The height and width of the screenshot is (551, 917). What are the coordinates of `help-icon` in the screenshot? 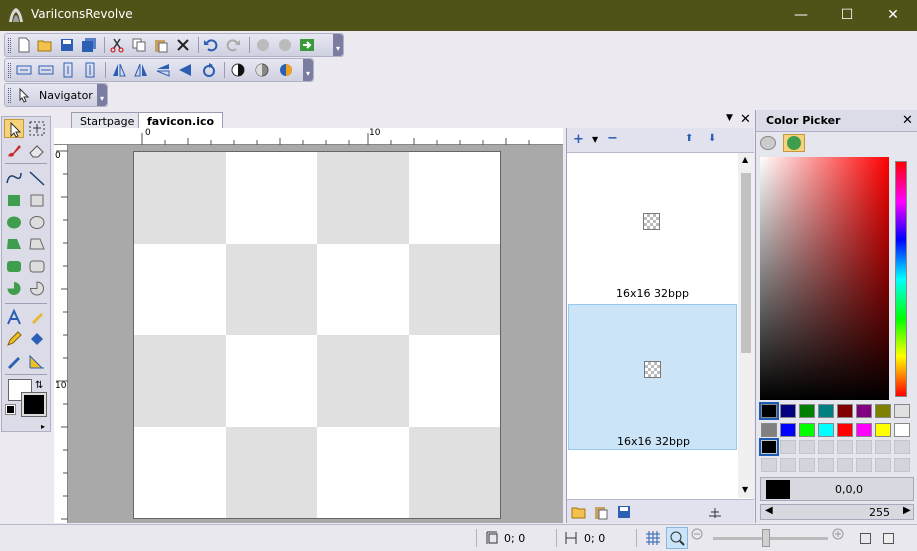 It's located at (264, 45).